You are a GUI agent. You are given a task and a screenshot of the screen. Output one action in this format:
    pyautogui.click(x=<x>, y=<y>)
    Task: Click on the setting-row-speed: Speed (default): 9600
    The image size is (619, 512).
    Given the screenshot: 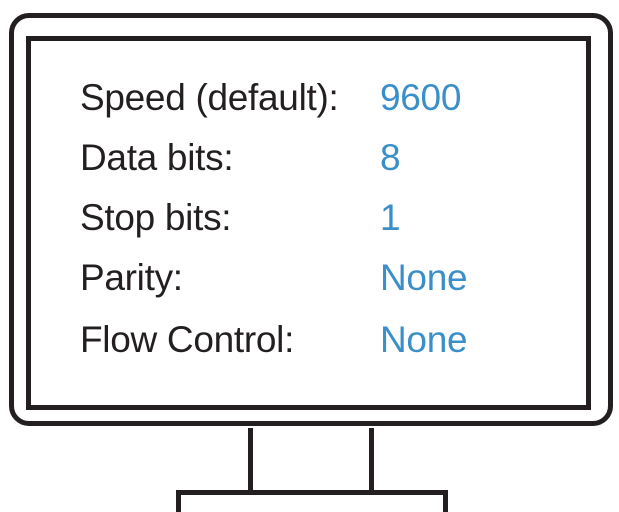 What is the action you would take?
    pyautogui.click(x=270, y=98)
    